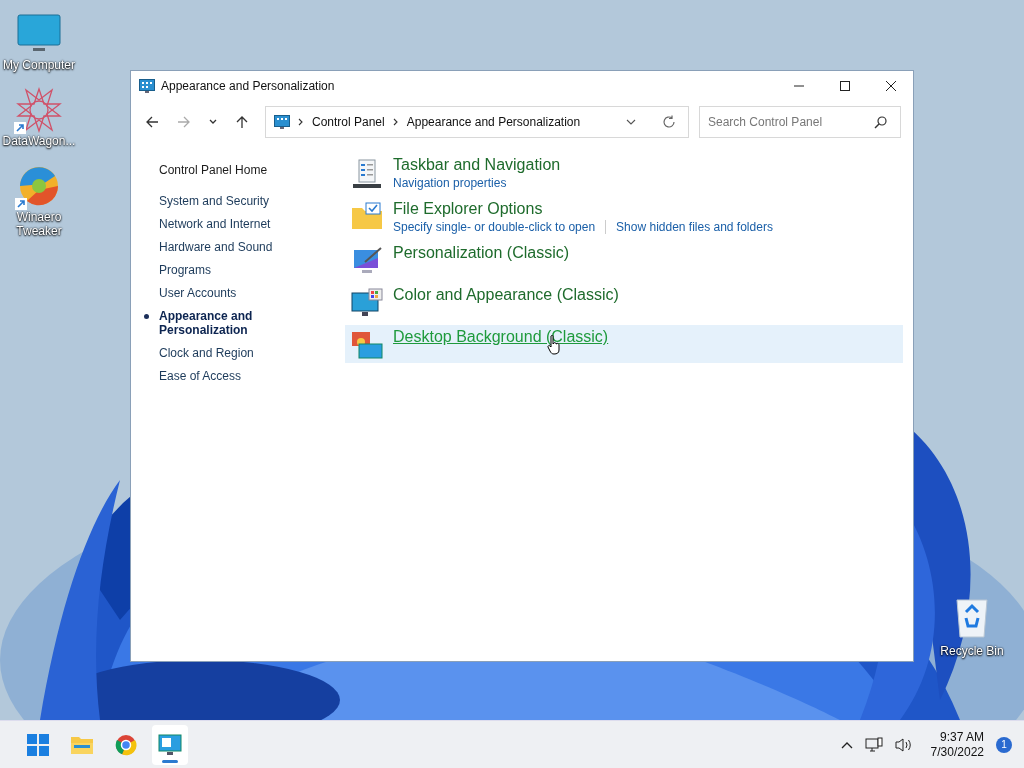  I want to click on sidebar-link: Network and Internet, so click(245, 224).